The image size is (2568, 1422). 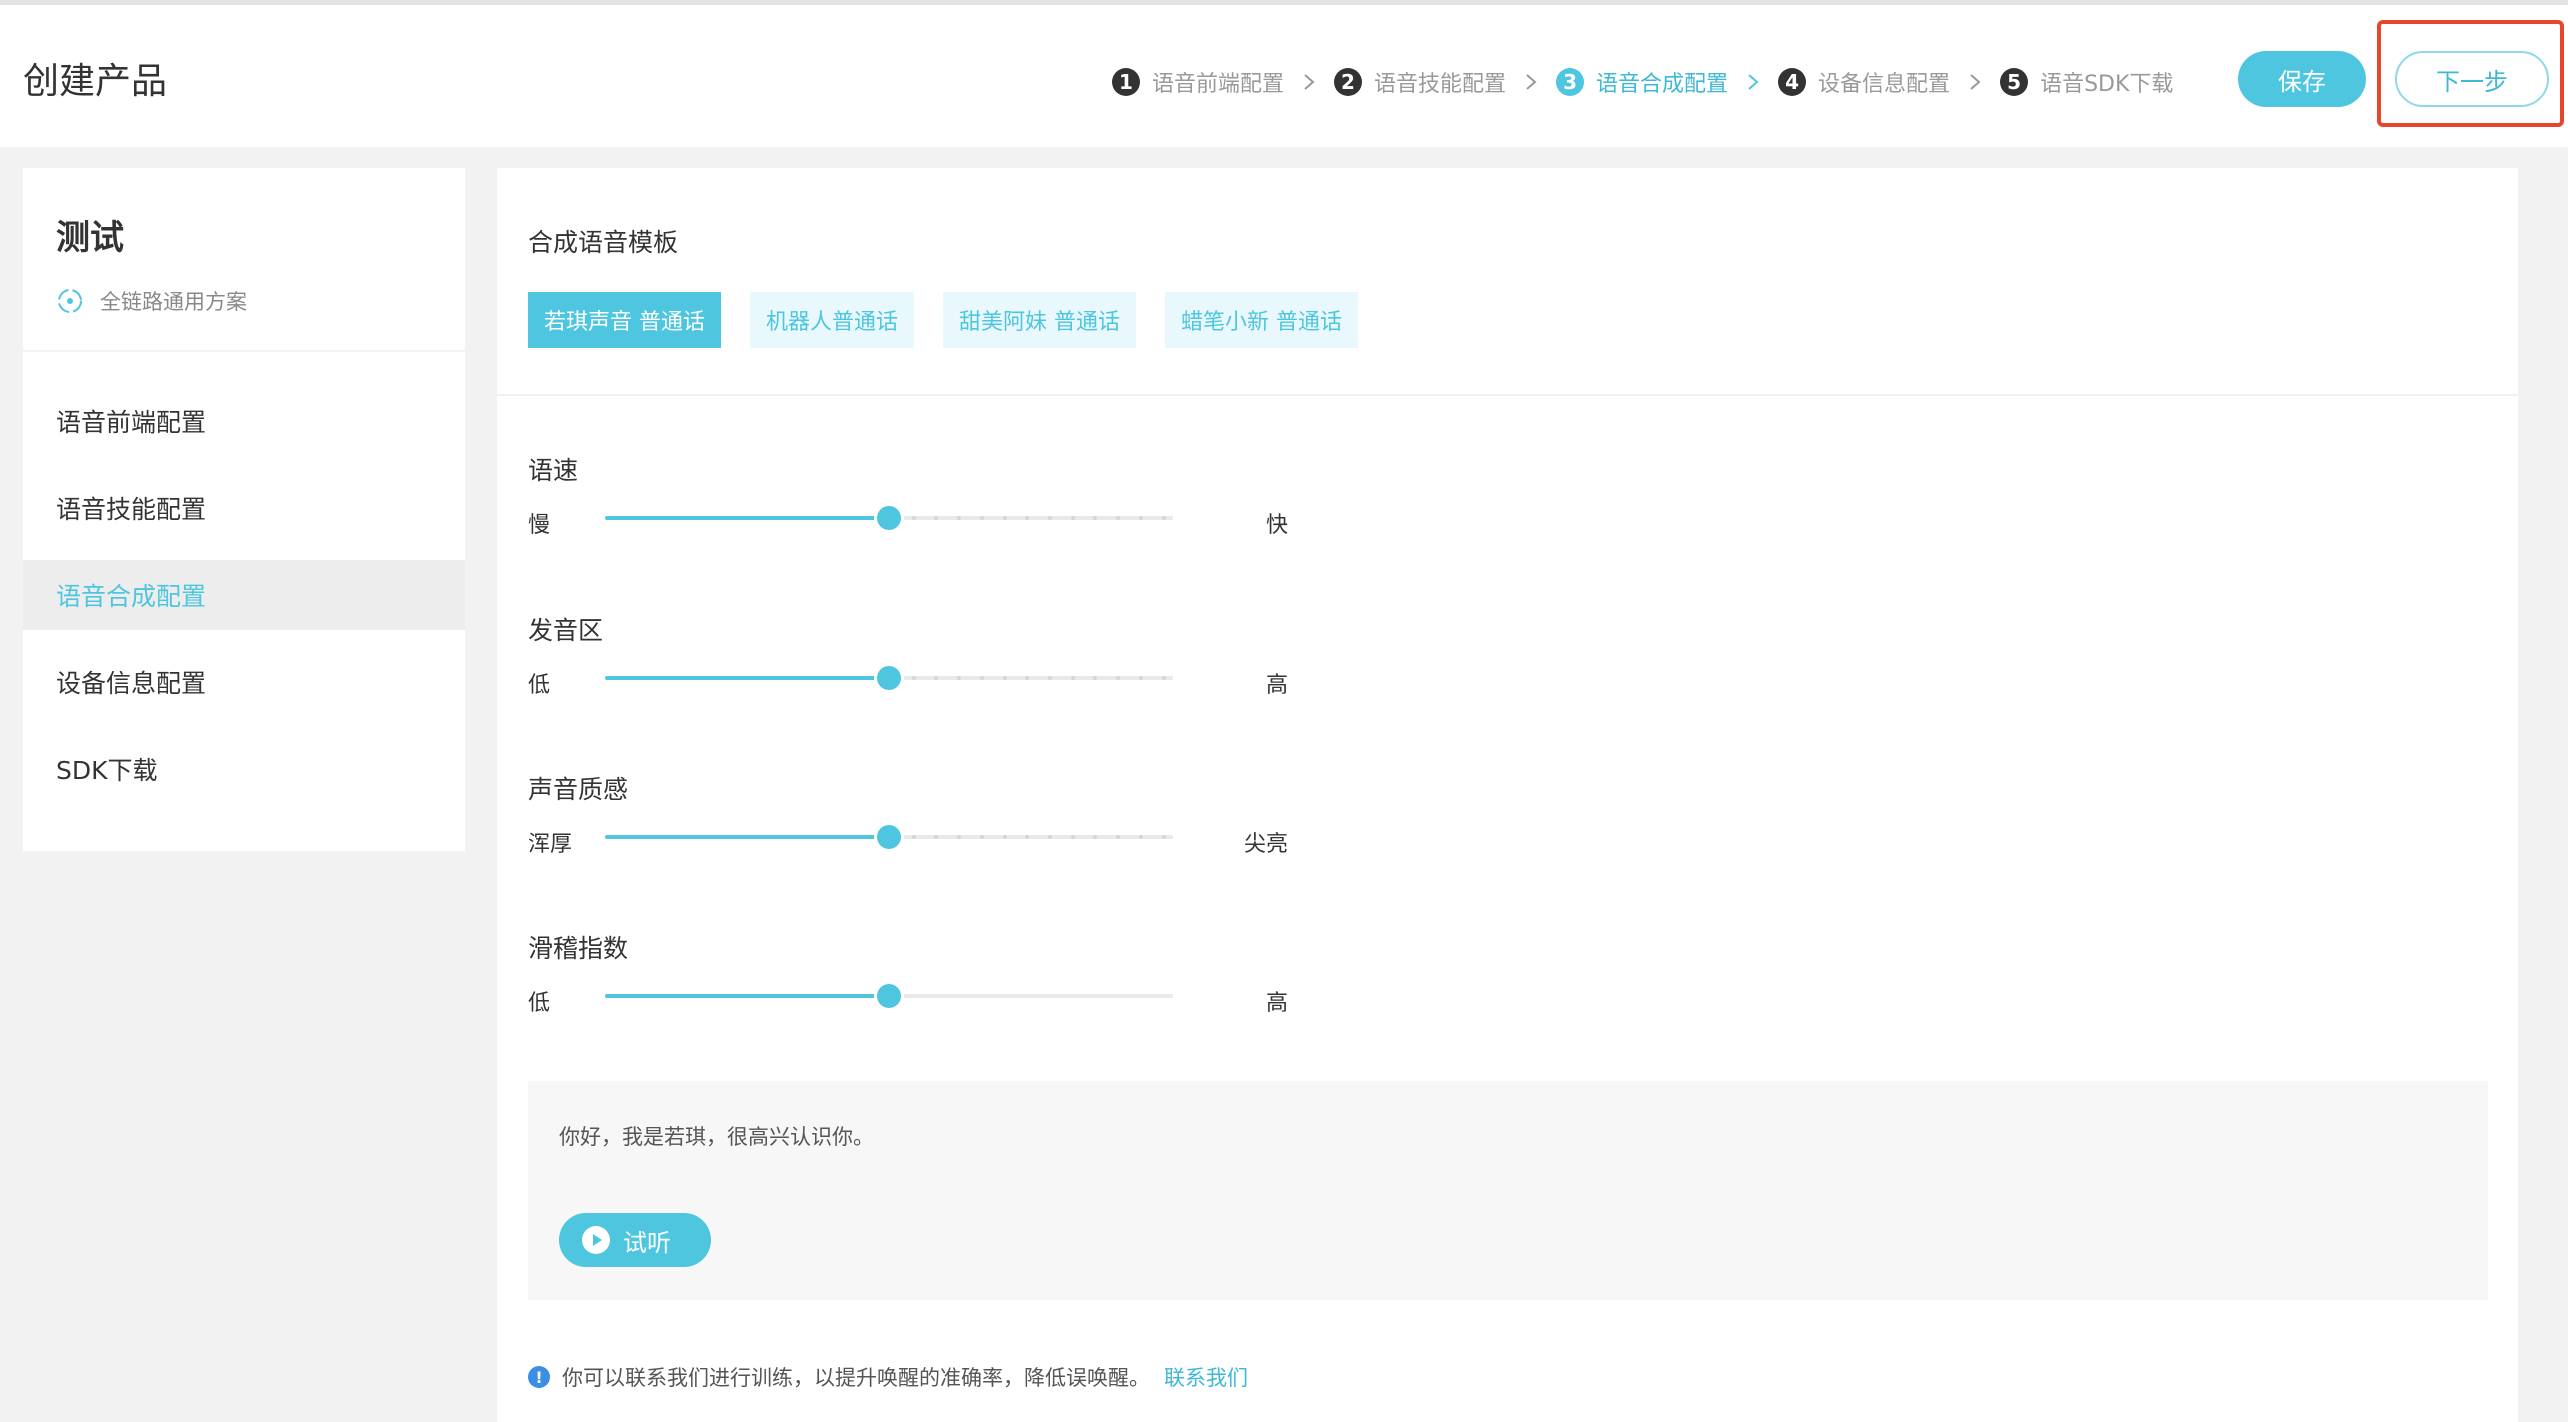 What do you see at coordinates (1792, 82) in the screenshot?
I see `step-number: 4` at bounding box center [1792, 82].